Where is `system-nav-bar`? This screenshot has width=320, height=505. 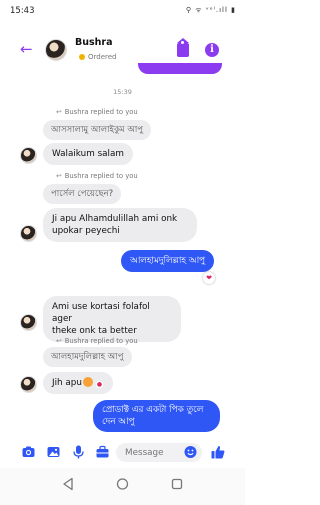
system-nav-bar is located at coordinates (122, 486).